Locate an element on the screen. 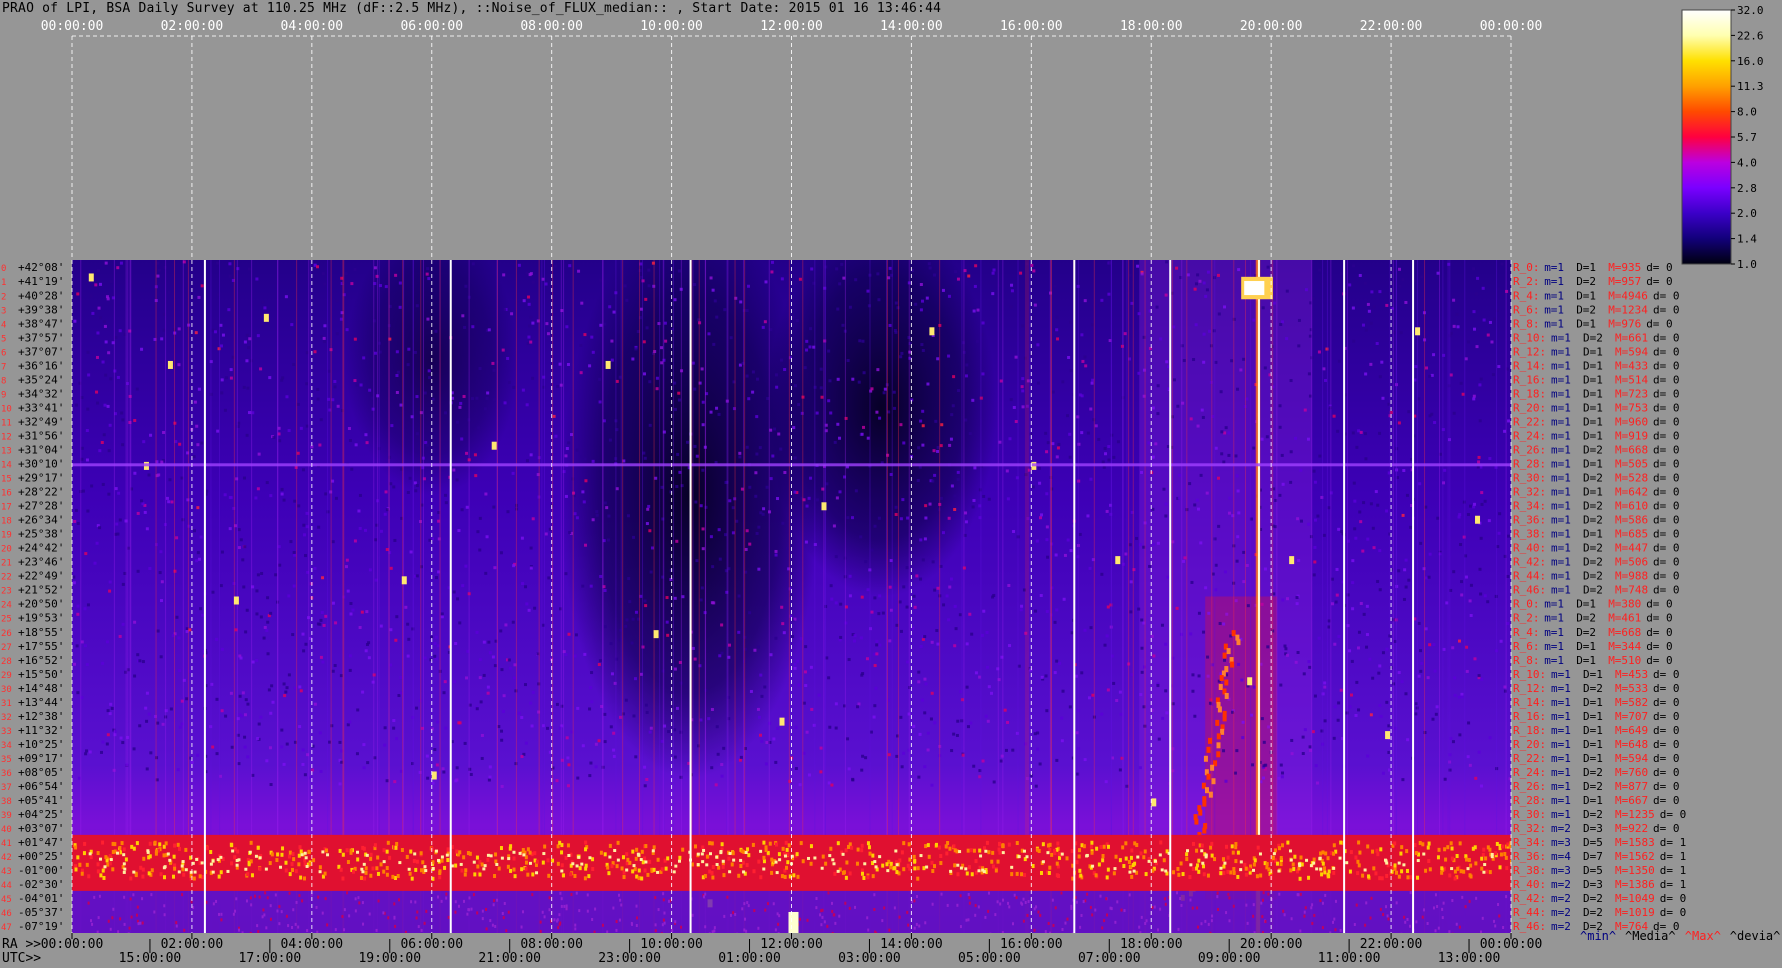  stat-beam: R_24: is located at coordinates (1529, 772).